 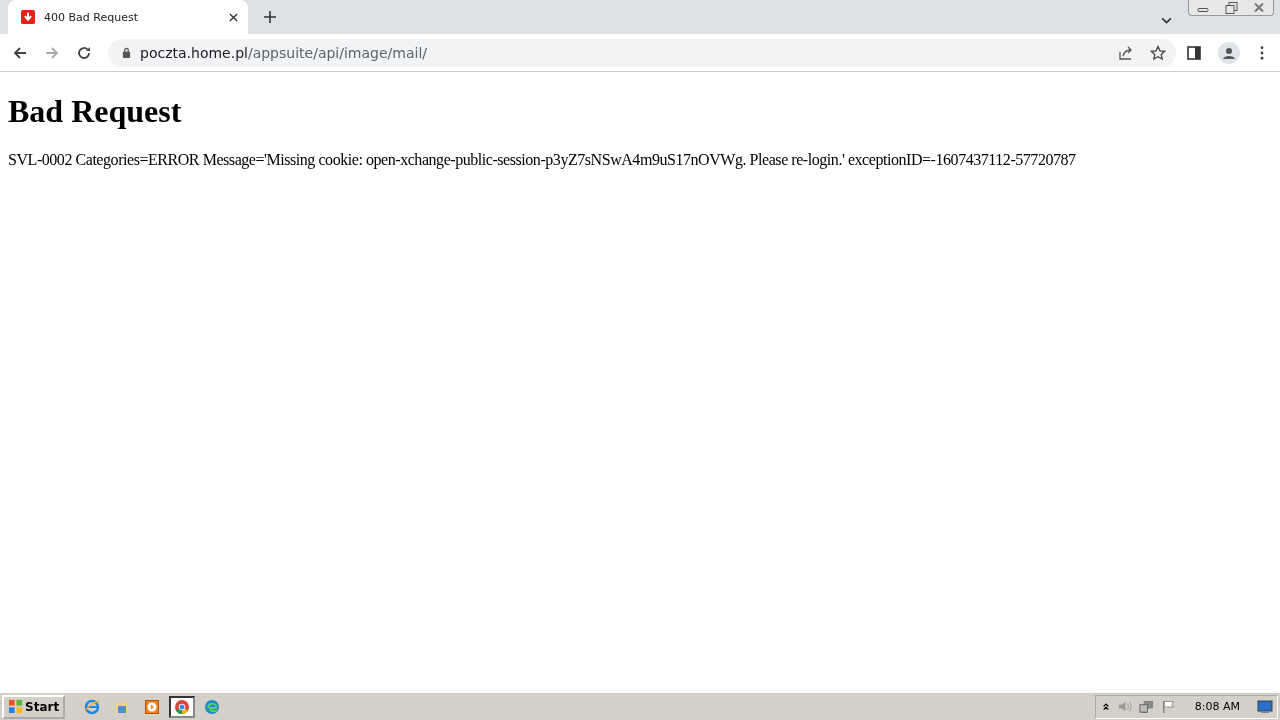 What do you see at coordinates (126, 52) in the screenshot?
I see `lock-icon` at bounding box center [126, 52].